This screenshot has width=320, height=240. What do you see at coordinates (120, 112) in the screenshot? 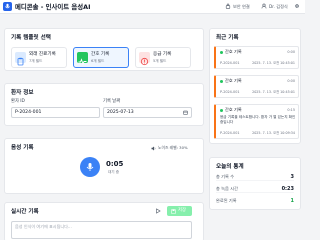
I see `record-date-value: 2025-07-13` at bounding box center [120, 112].